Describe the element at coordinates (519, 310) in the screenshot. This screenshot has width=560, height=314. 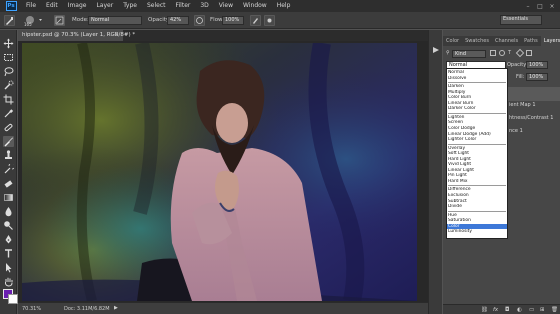
I see `adjustment-icon: ◐` at that location.